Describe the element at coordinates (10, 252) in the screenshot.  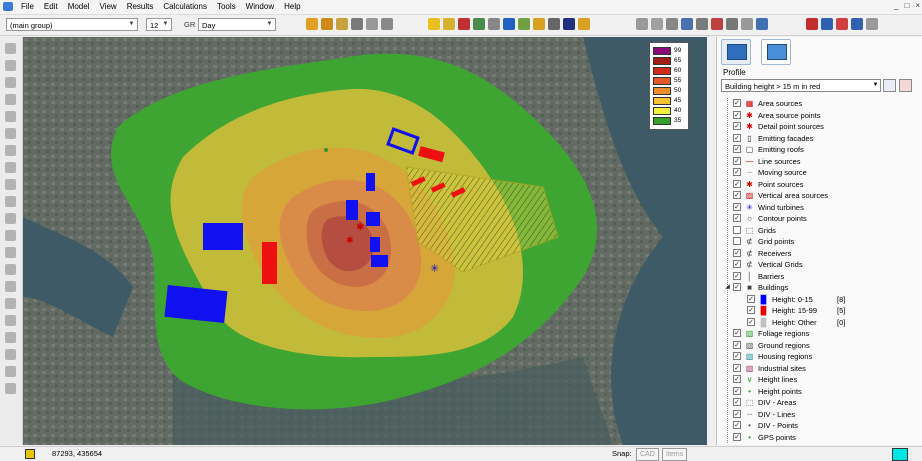
I see `ruler-tool-icon` at that location.